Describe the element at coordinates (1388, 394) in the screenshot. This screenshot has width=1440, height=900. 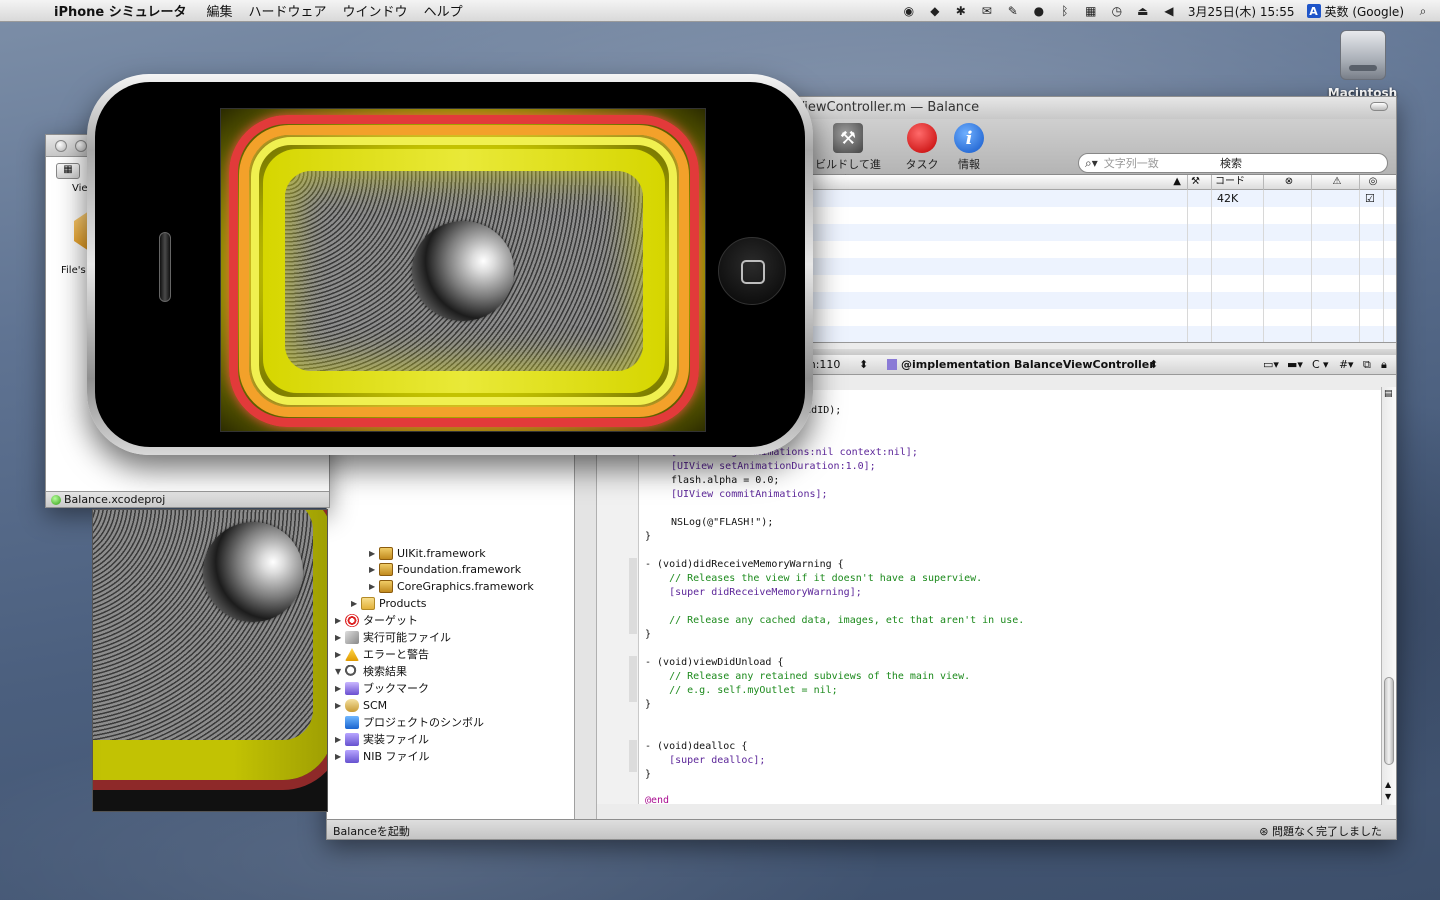
I see `split-view-icon: ▤` at that location.